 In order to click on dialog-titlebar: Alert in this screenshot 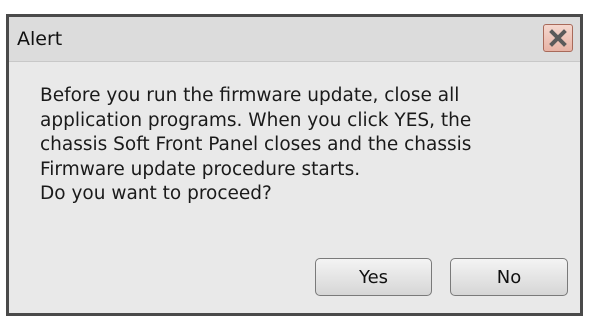, I will do `click(294, 39)`.